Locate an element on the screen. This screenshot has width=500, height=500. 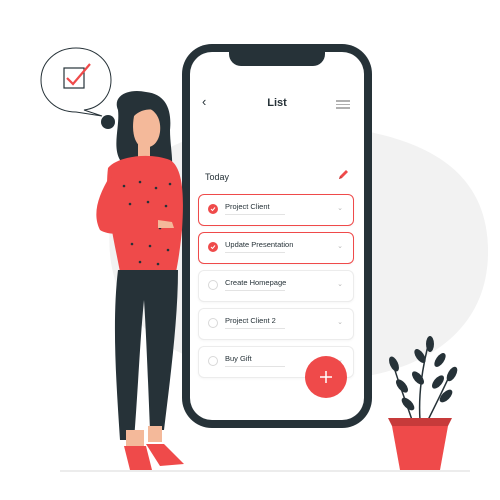
potted-plant is located at coordinates (423, 403).